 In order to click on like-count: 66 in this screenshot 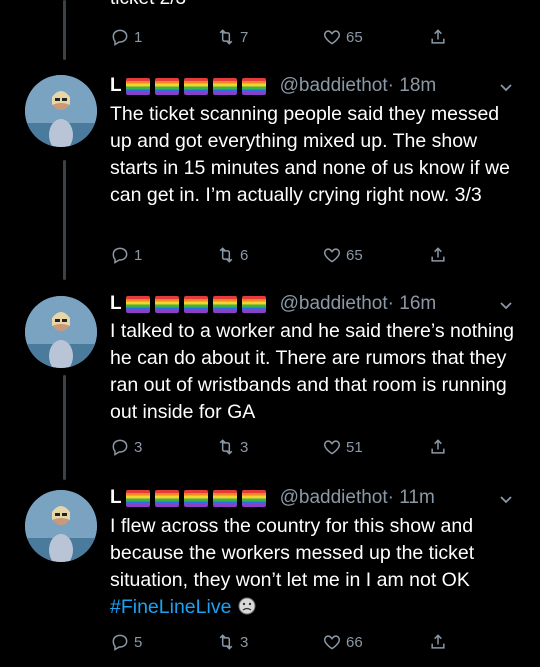, I will do `click(354, 642)`.